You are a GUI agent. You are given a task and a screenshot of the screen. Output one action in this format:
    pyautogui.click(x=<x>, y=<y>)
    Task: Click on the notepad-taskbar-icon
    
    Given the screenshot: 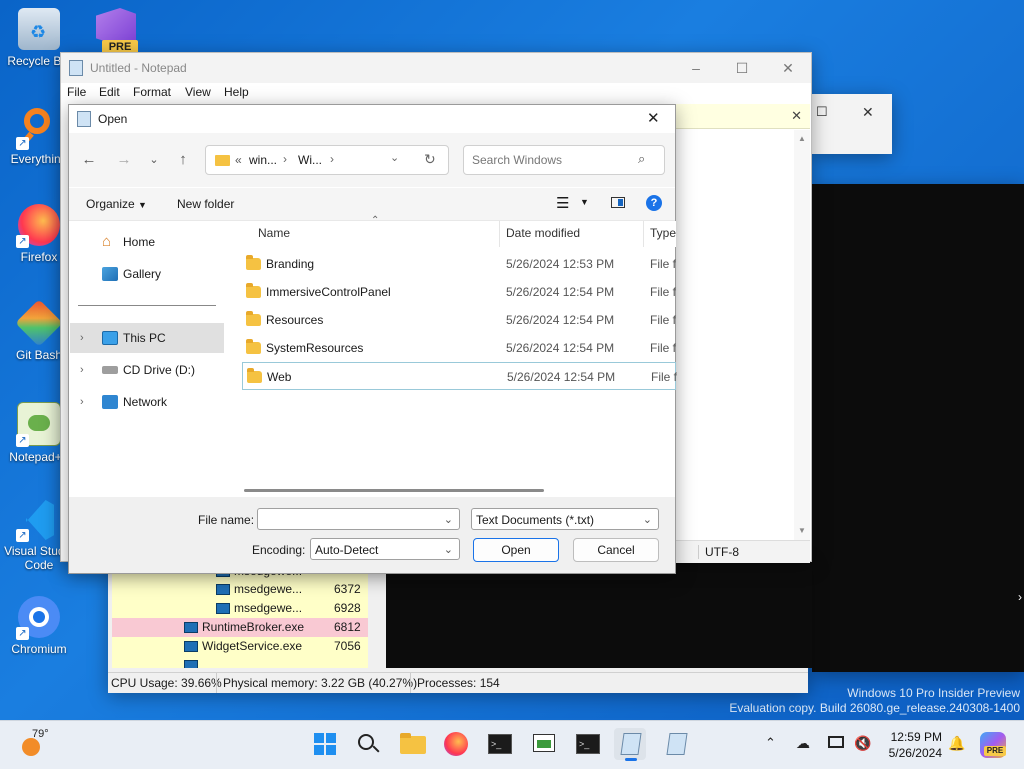 What is the action you would take?
    pyautogui.click(x=676, y=744)
    